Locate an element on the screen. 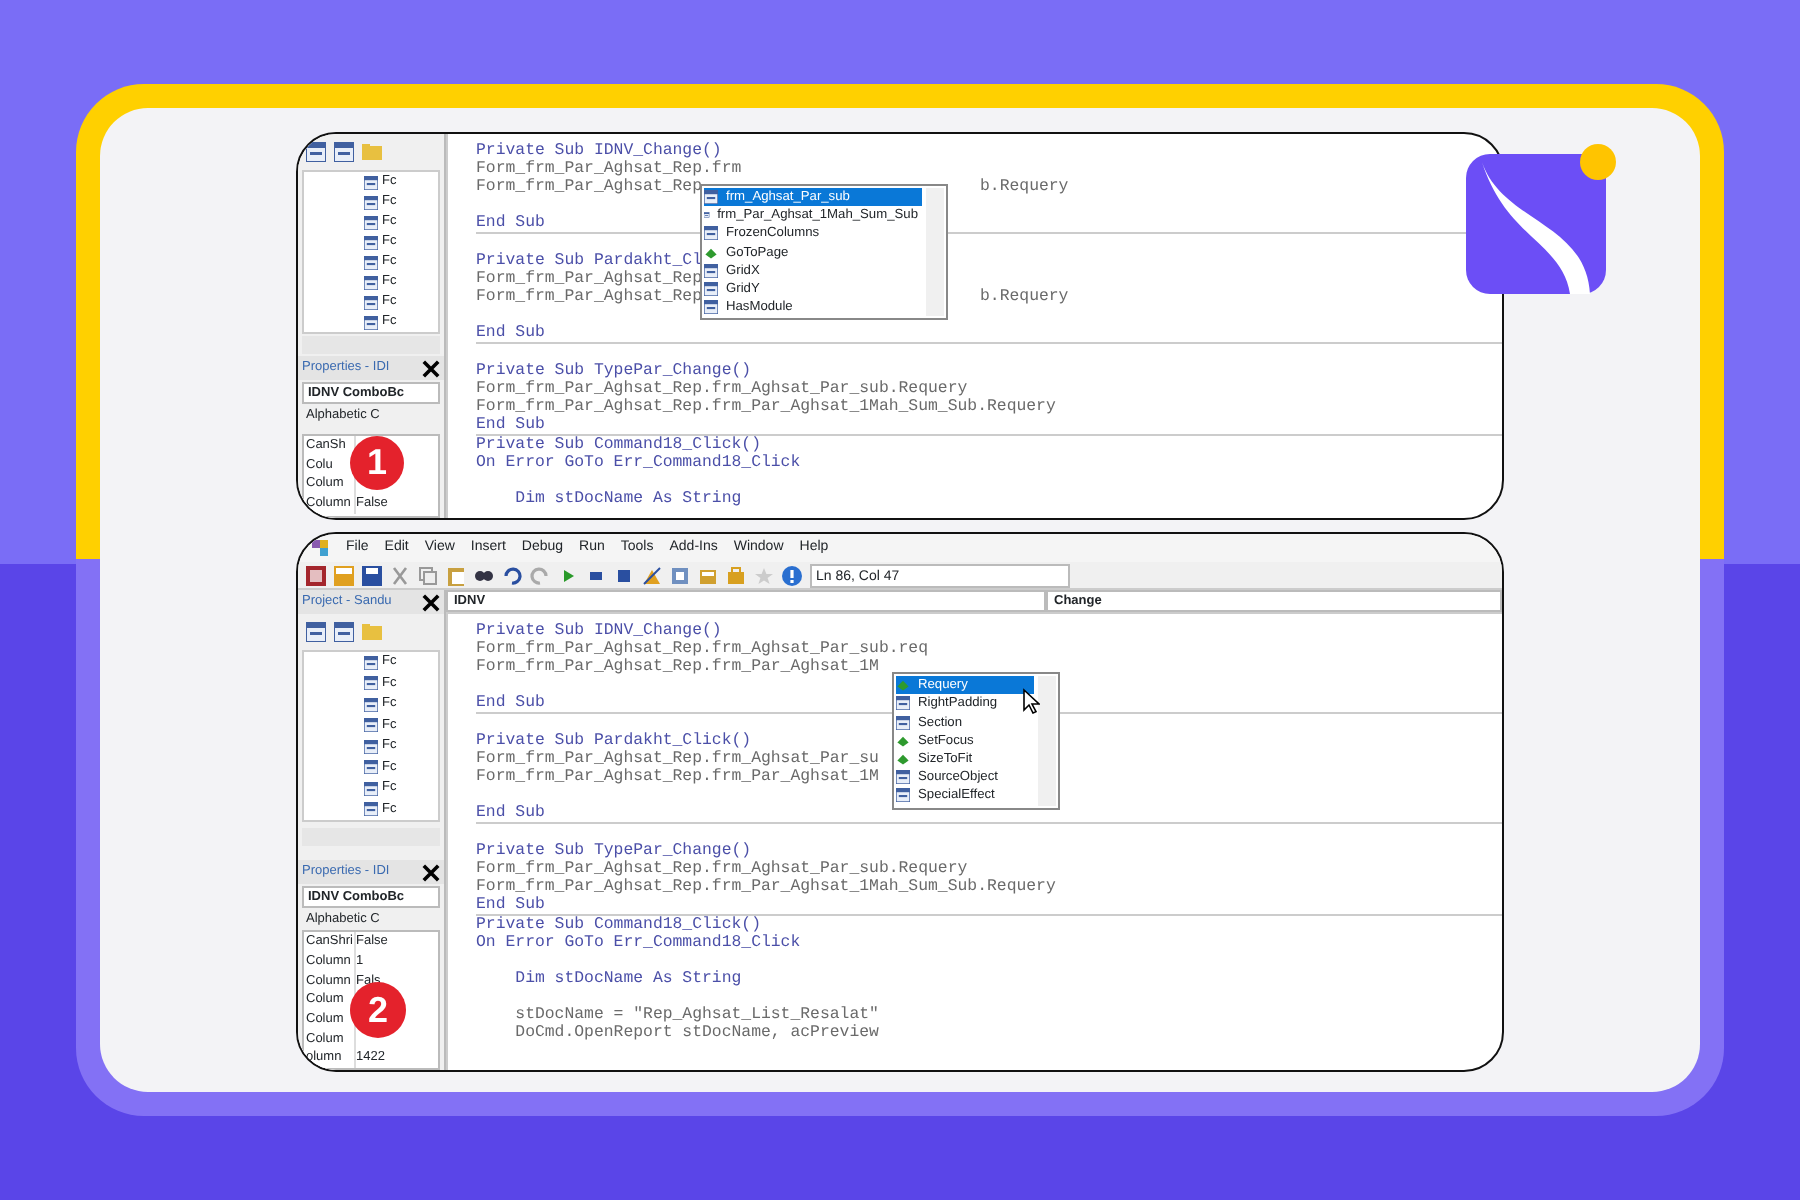 This screenshot has width=1800, height=1200. paste-icon is located at coordinates (456, 575).